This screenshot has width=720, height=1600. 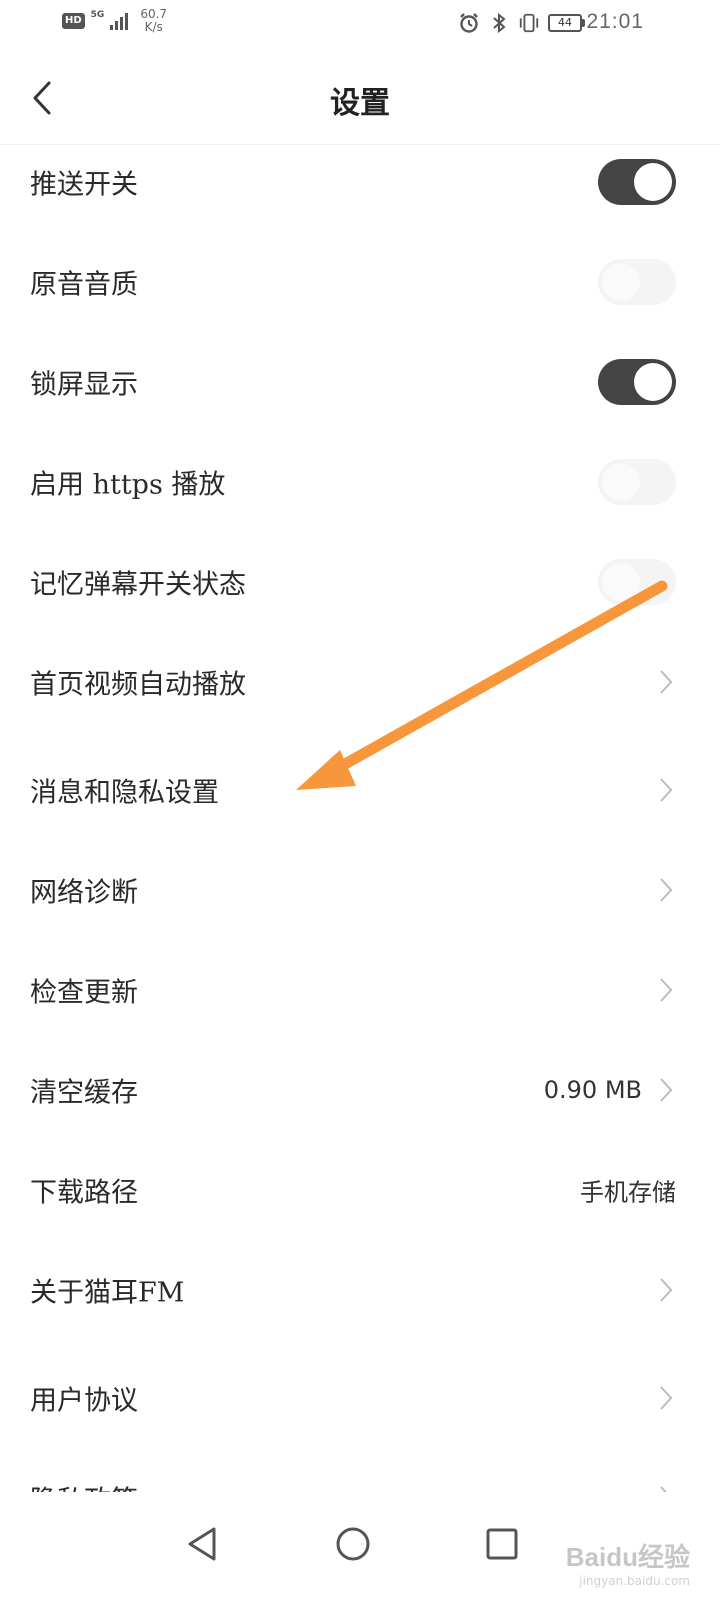 I want to click on setting-check-update: 检查更新, so click(x=360, y=990).